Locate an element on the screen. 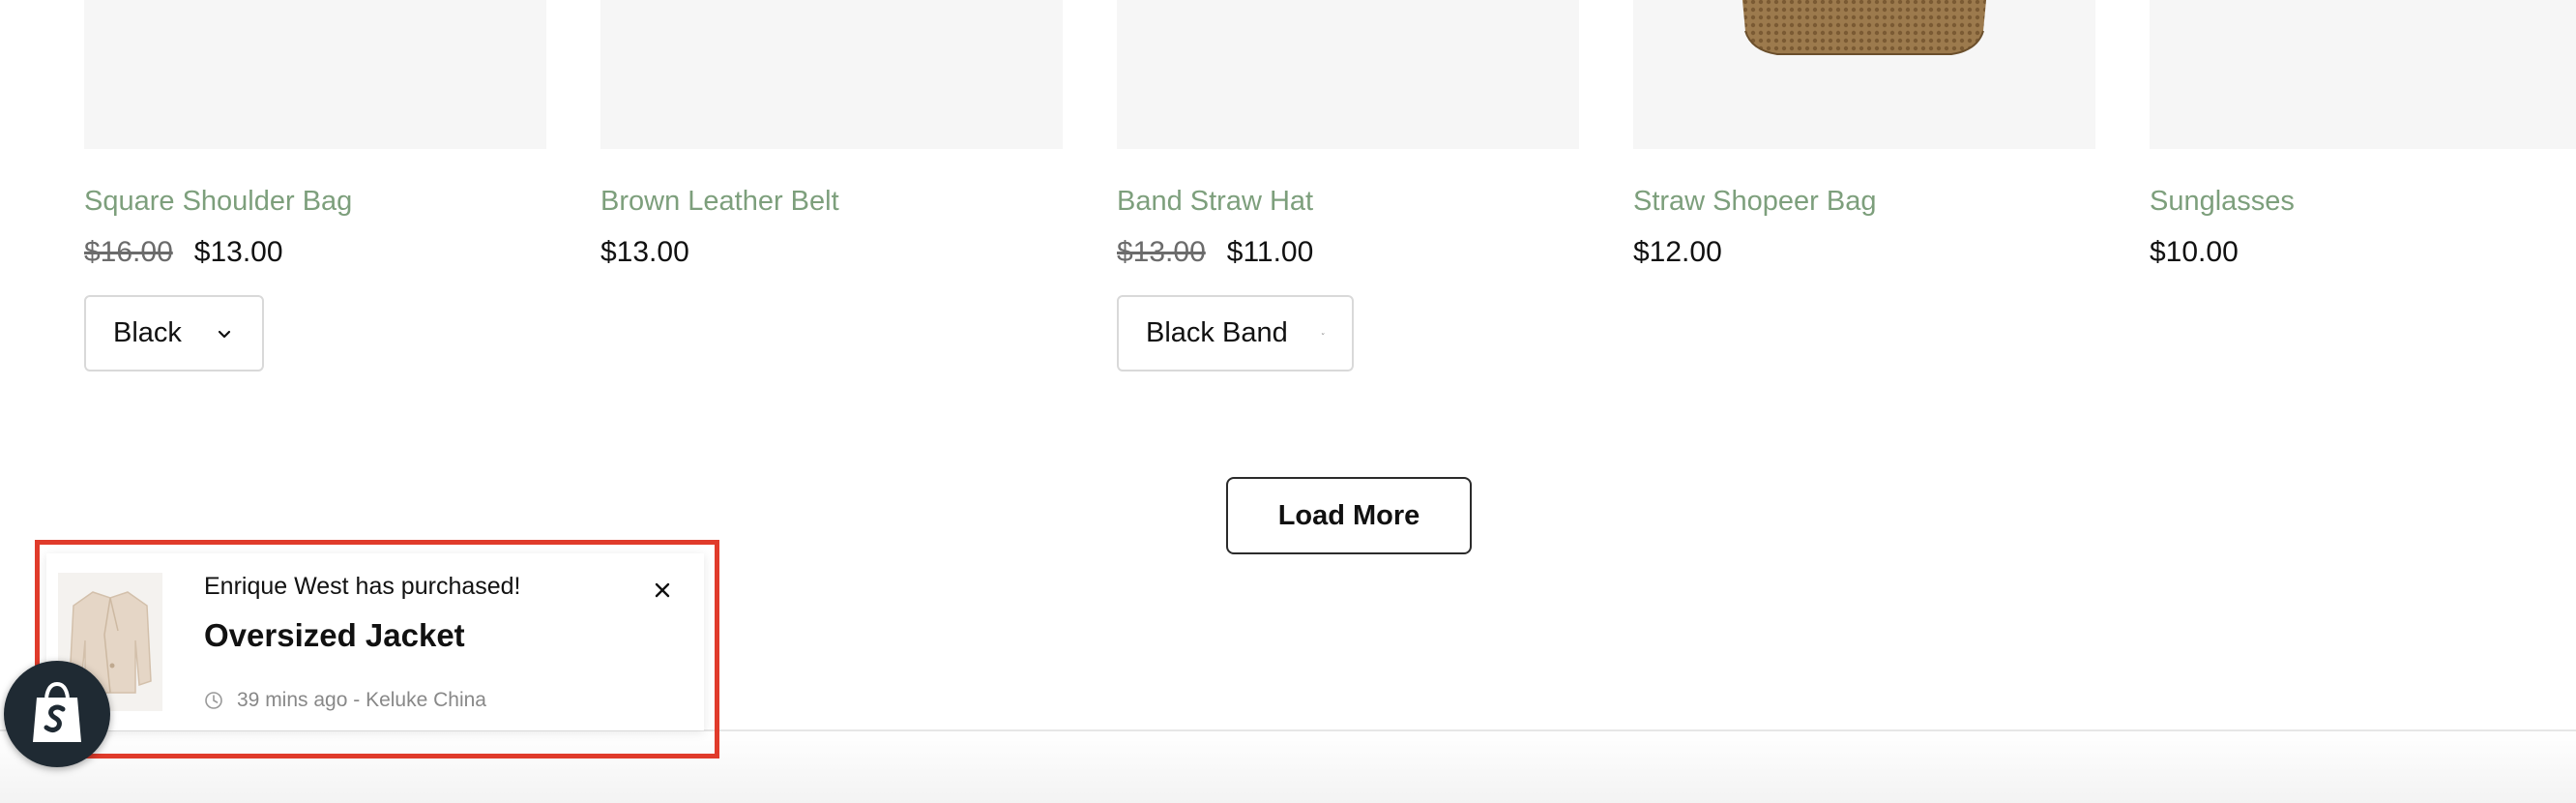 The width and height of the screenshot is (2576, 803). variant-select: Black Band is located at coordinates (1235, 333).